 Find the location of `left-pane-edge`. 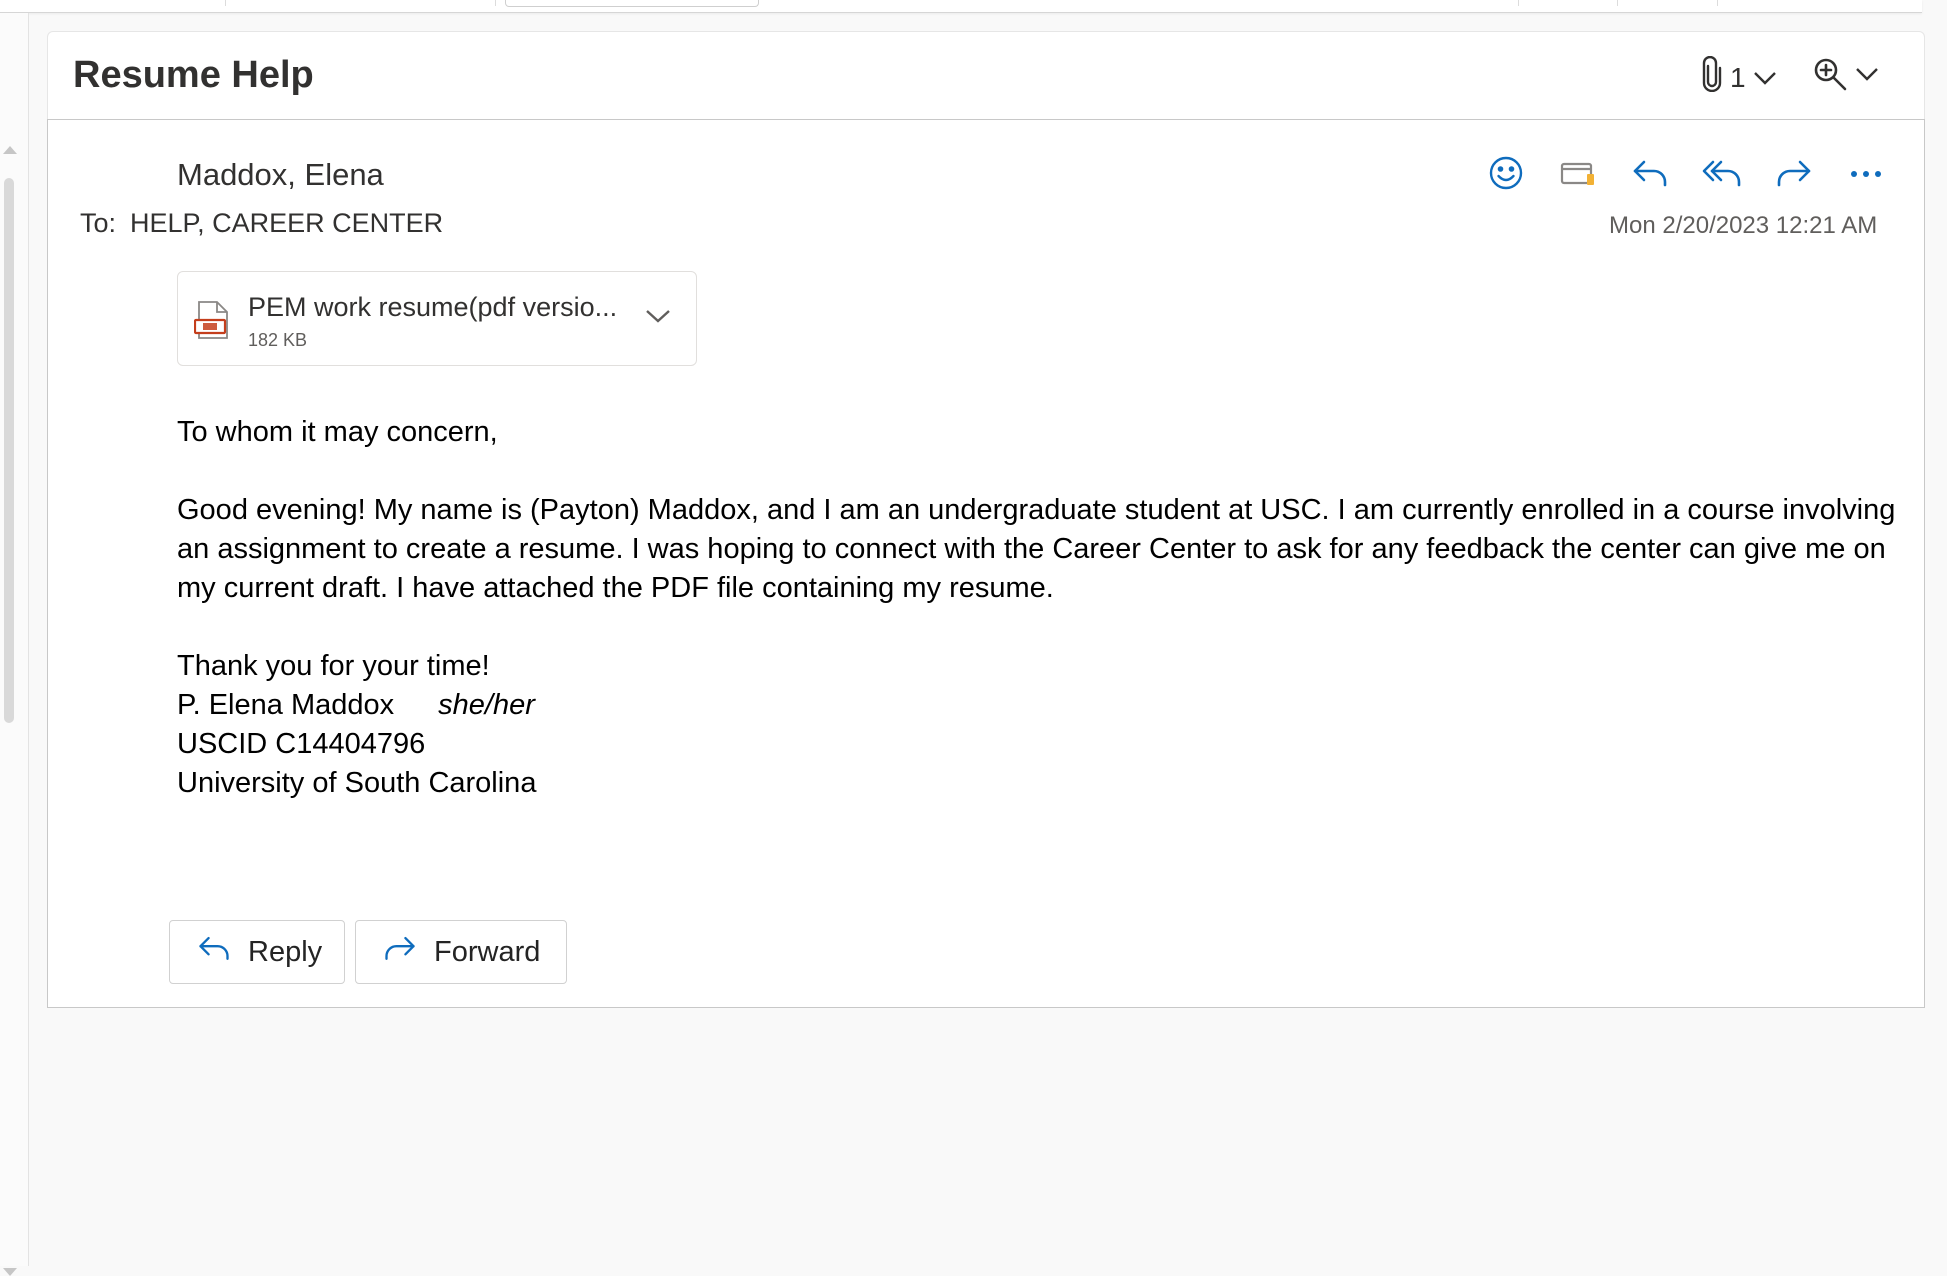

left-pane-edge is located at coordinates (14, 644).